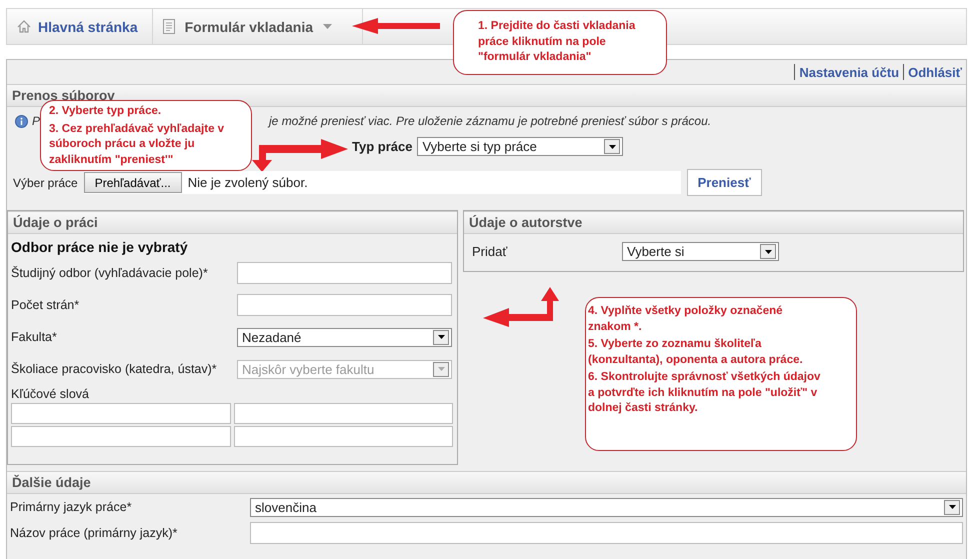 This screenshot has height=559, width=973. I want to click on nav-tab: Hlavná stránka, so click(80, 26).